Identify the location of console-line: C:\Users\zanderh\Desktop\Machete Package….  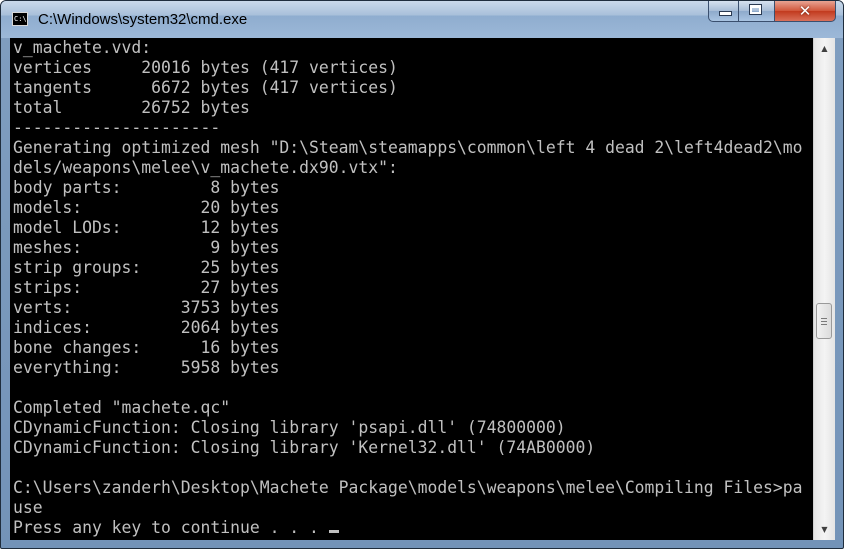
(408, 487).